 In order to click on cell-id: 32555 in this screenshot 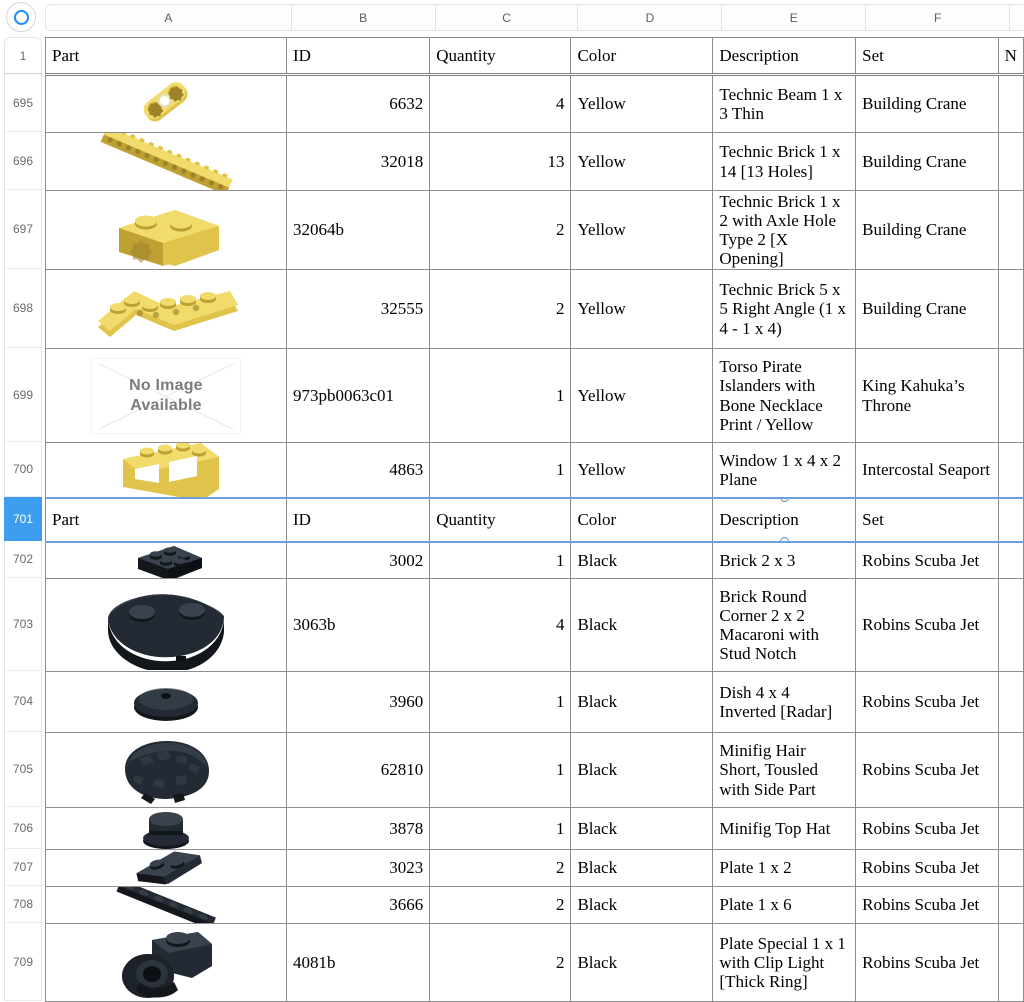, I will do `click(358, 309)`.